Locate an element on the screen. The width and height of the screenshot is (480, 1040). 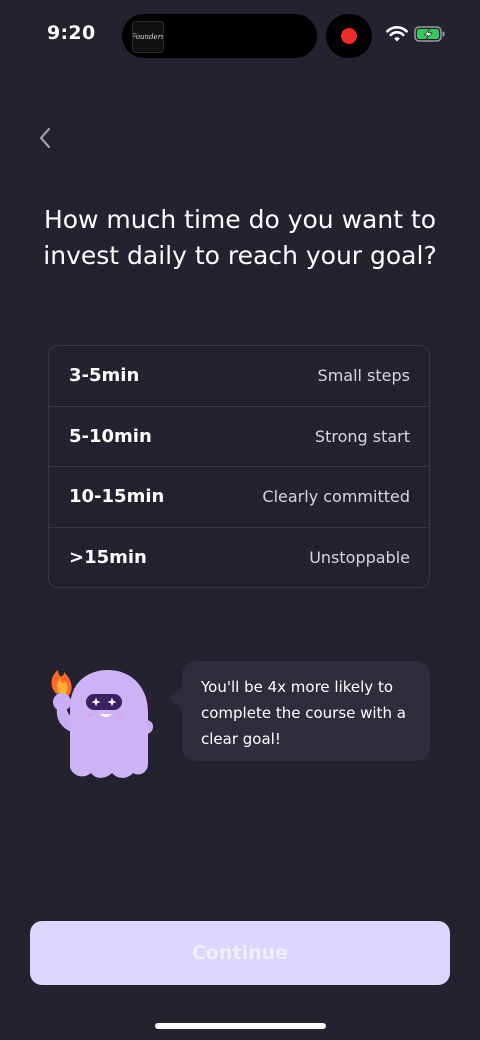
chevron-left-icon is located at coordinates (45, 138).